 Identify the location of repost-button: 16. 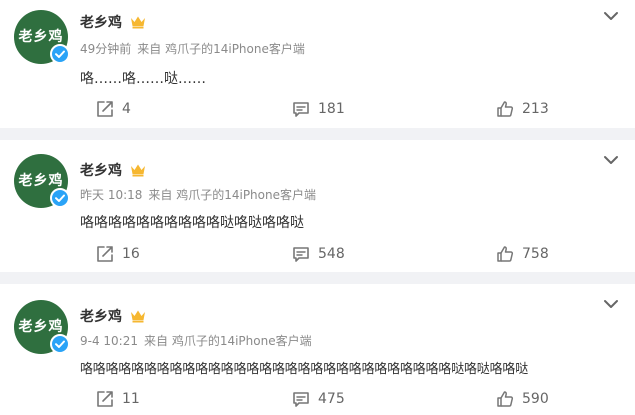
(118, 254).